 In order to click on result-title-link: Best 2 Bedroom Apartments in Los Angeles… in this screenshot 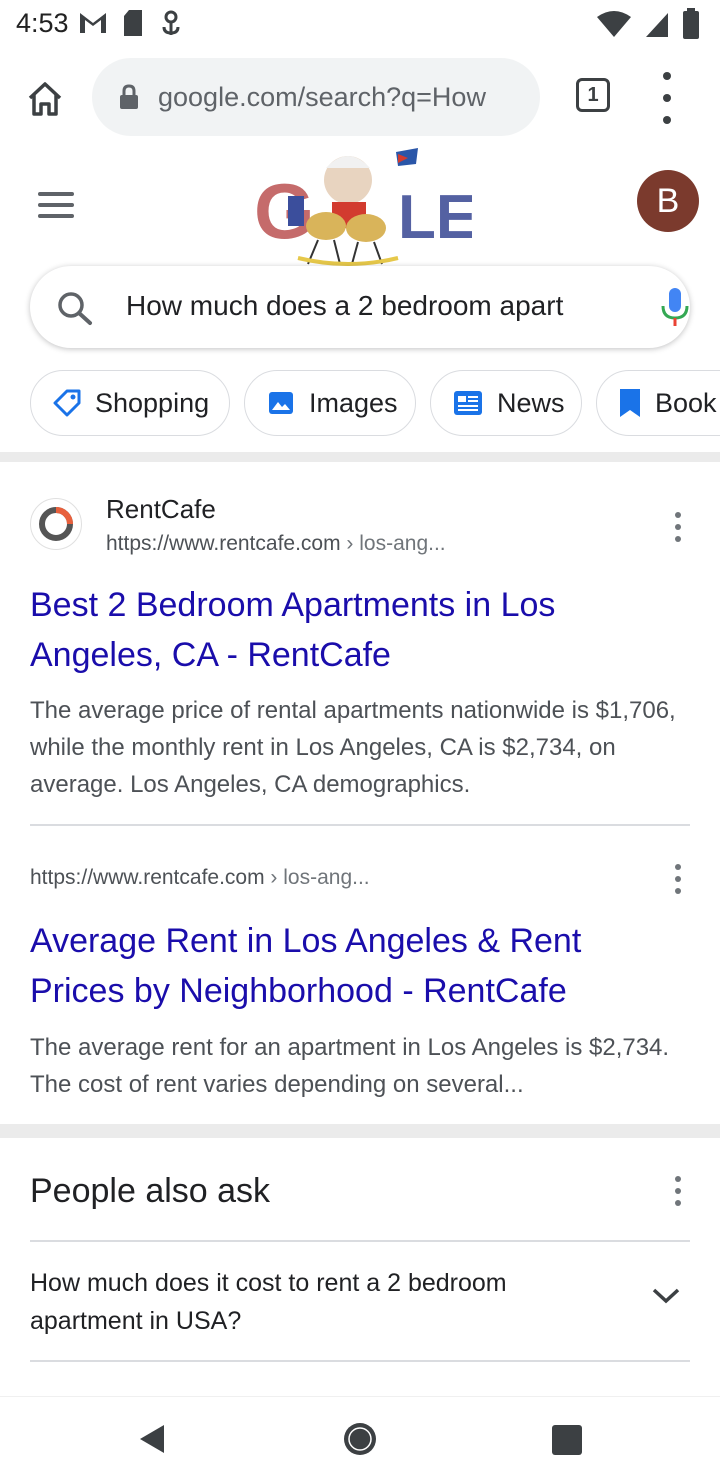, I will do `click(350, 630)`.